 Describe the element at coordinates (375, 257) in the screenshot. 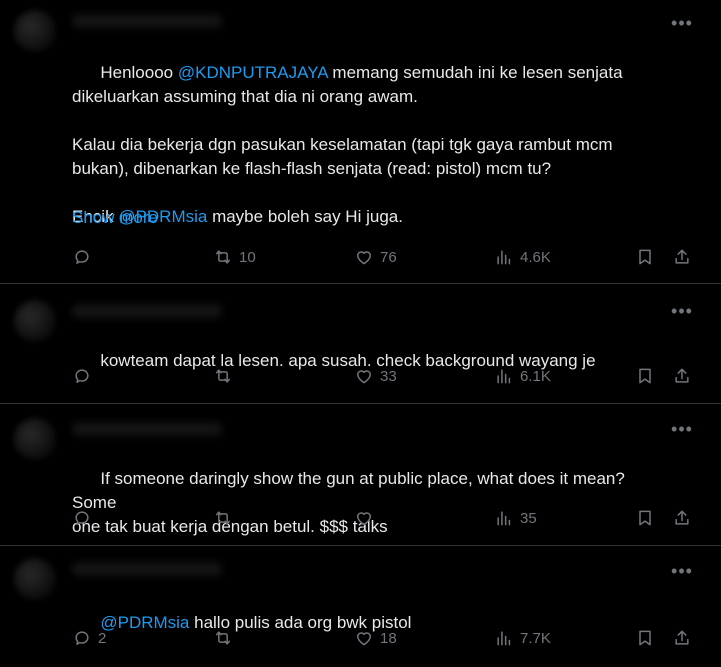

I see `like-button: 76` at that location.